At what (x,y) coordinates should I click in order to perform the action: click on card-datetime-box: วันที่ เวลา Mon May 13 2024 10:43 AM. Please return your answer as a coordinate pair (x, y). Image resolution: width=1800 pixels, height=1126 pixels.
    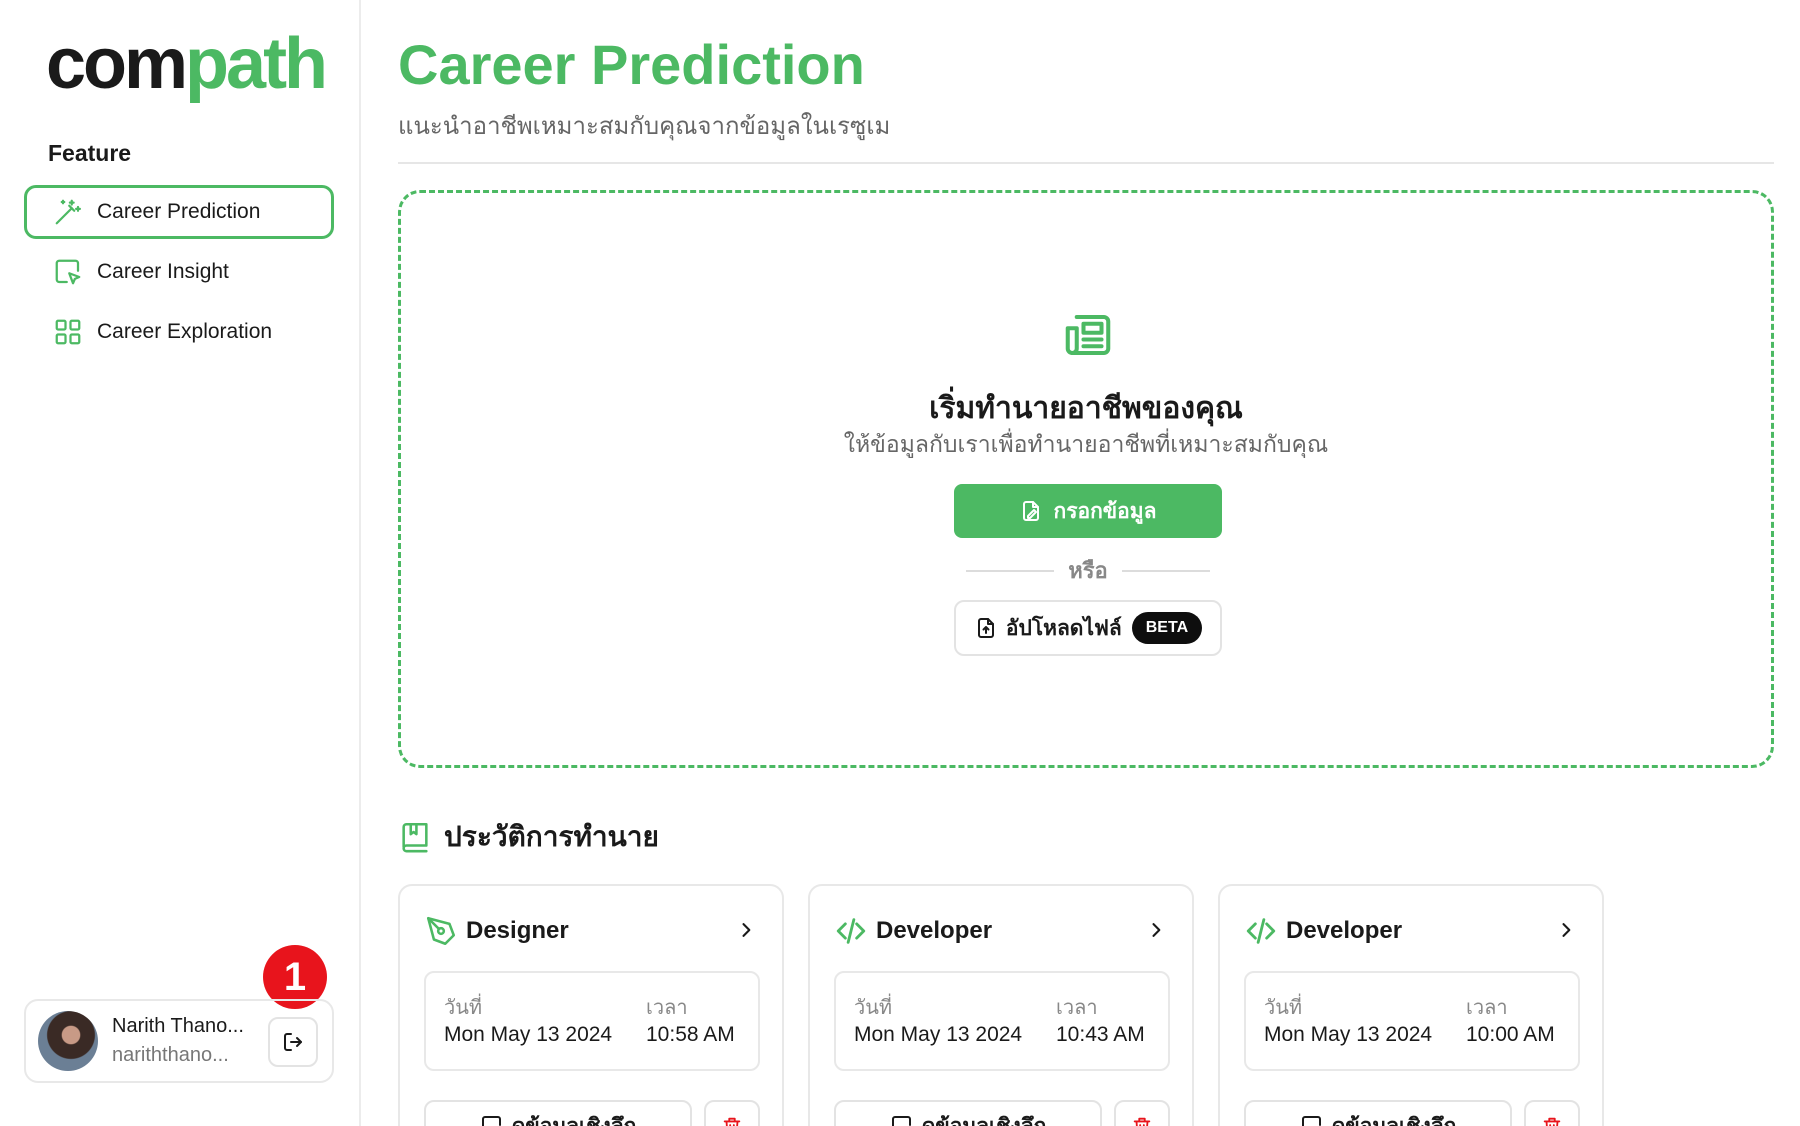
    Looking at the image, I should click on (1002, 1021).